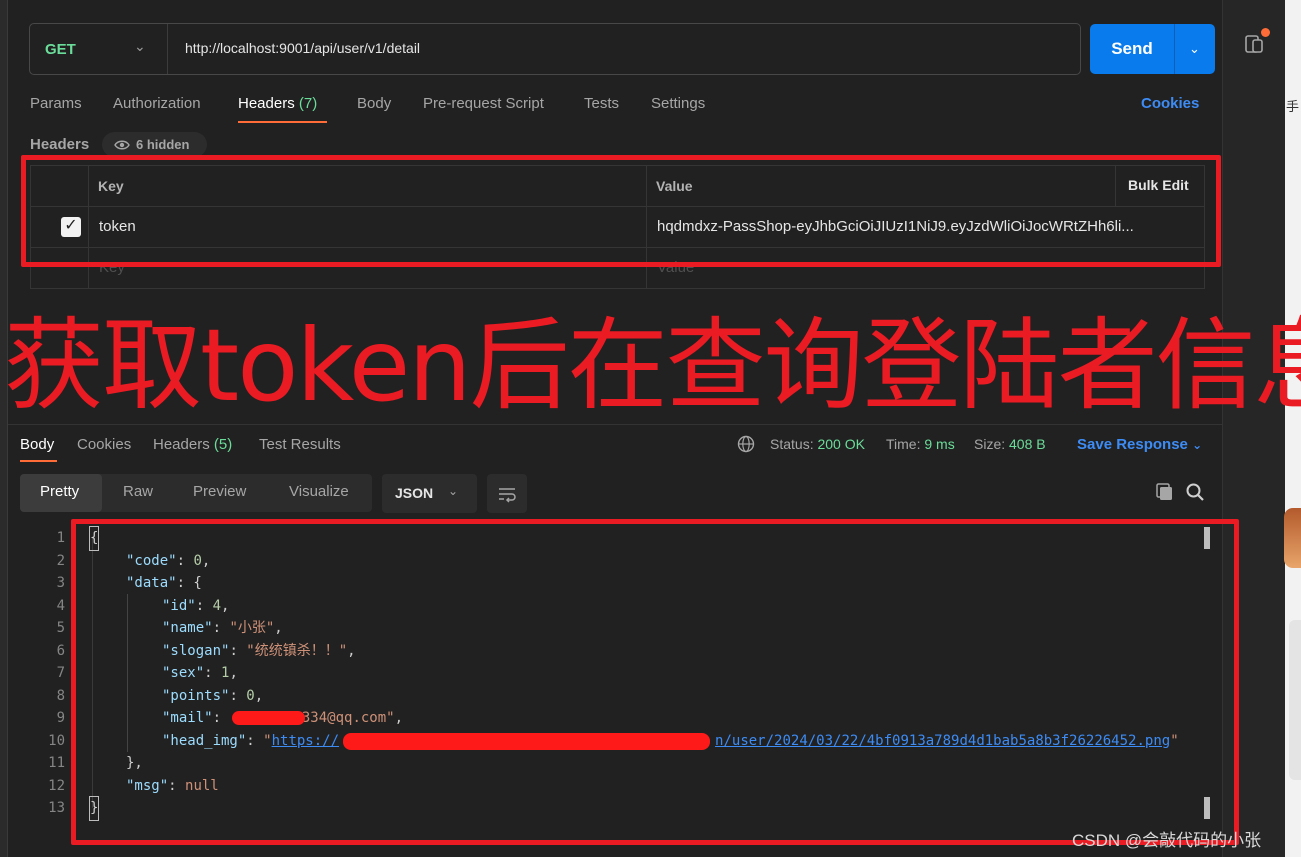 This screenshot has width=1301, height=857. What do you see at coordinates (60, 650) in the screenshot?
I see `line-number: 6` at bounding box center [60, 650].